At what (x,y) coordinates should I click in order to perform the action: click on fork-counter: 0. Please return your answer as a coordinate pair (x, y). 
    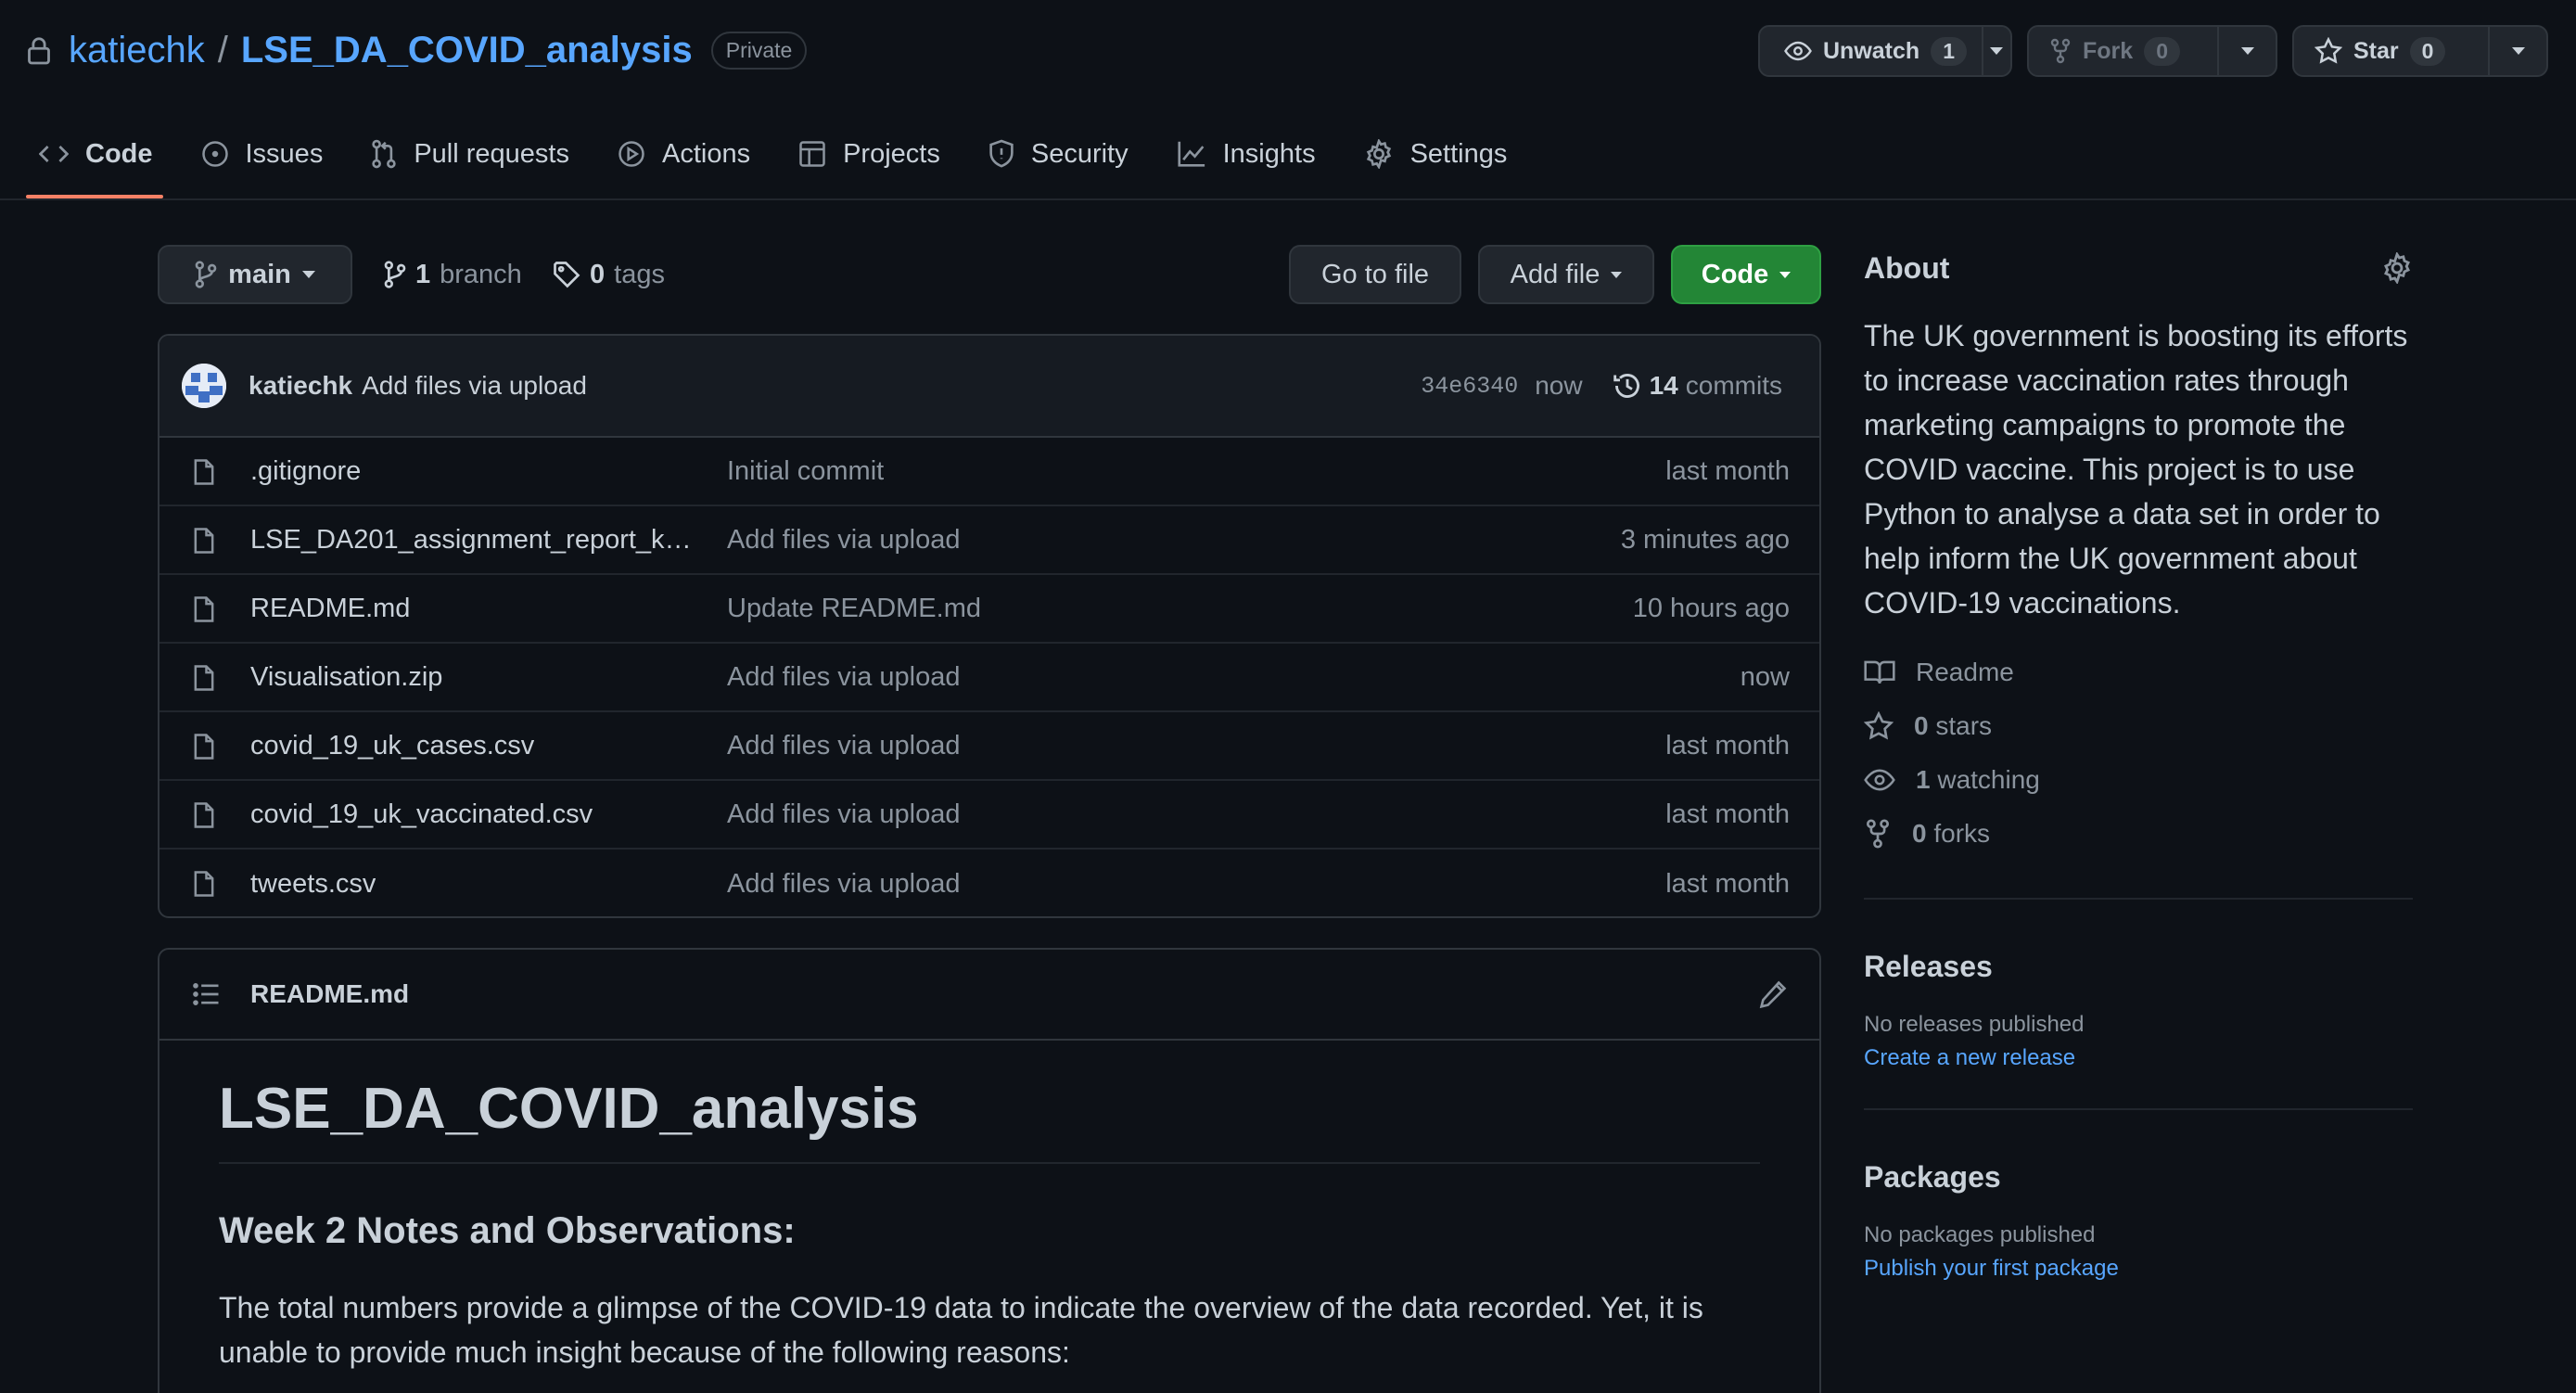
    Looking at the image, I should click on (2162, 51).